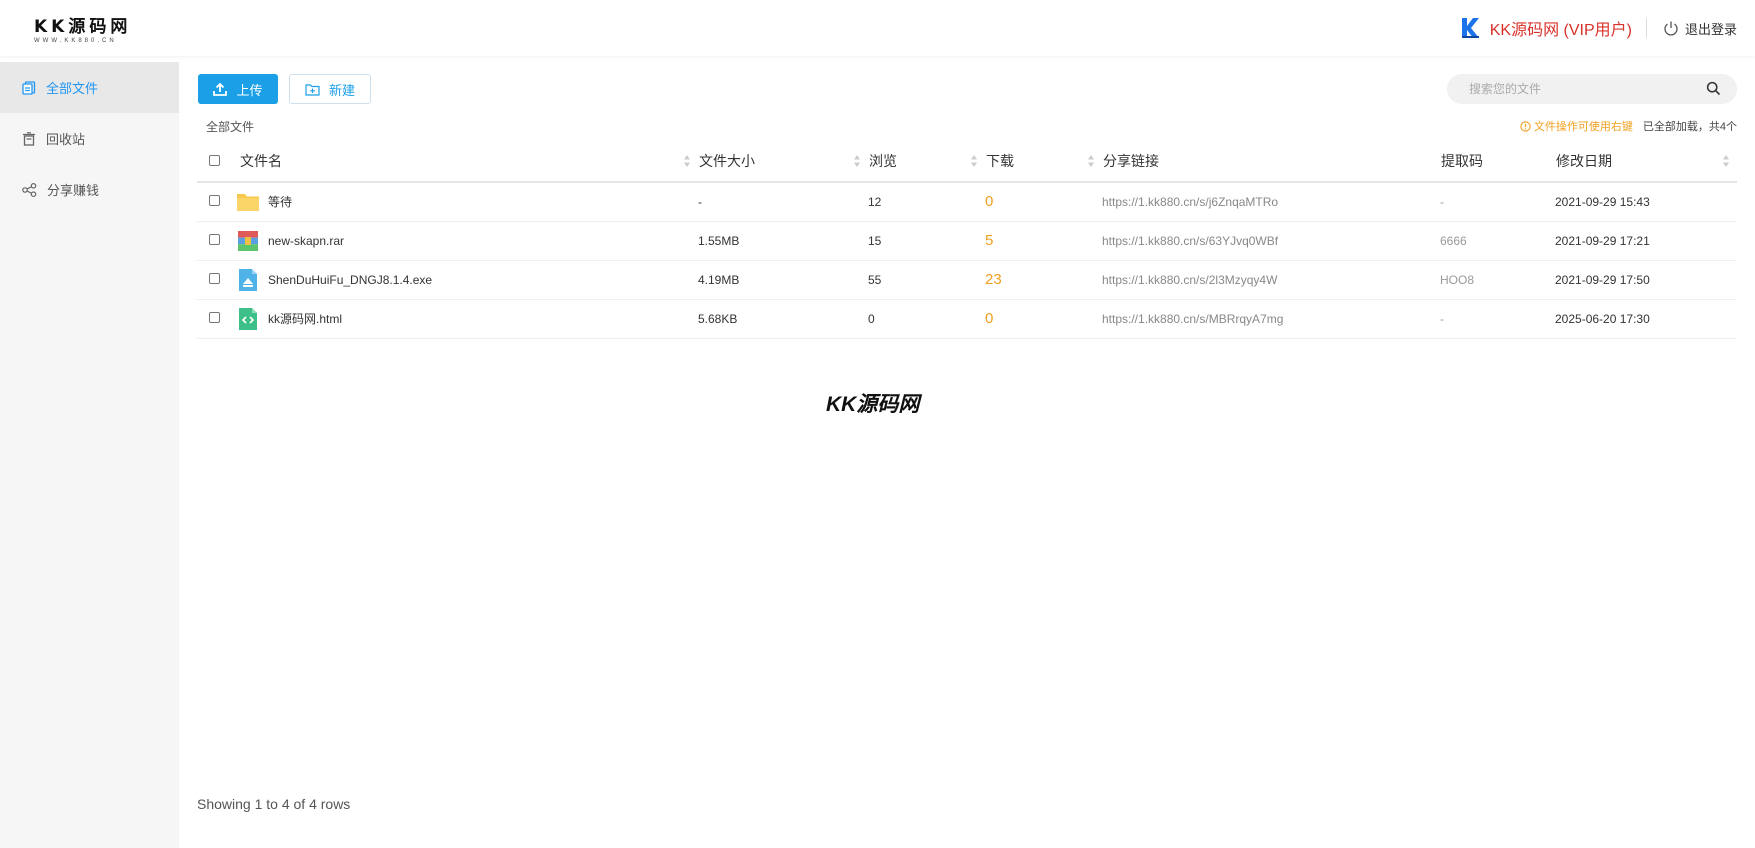 Image resolution: width=1755 pixels, height=848 pixels. What do you see at coordinates (877, 28) in the screenshot?
I see `top-bar: KK源码网 WWW.KK880.CN KK源码网 (VIP用户) 退出登录` at bounding box center [877, 28].